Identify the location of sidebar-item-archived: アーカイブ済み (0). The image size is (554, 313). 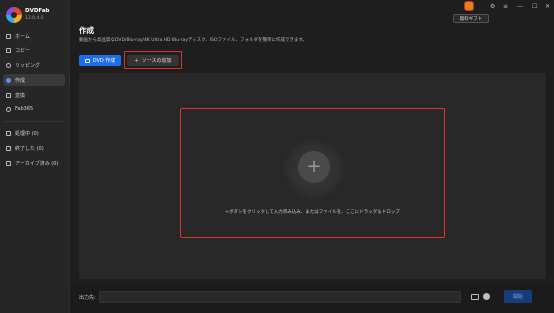
(34, 163).